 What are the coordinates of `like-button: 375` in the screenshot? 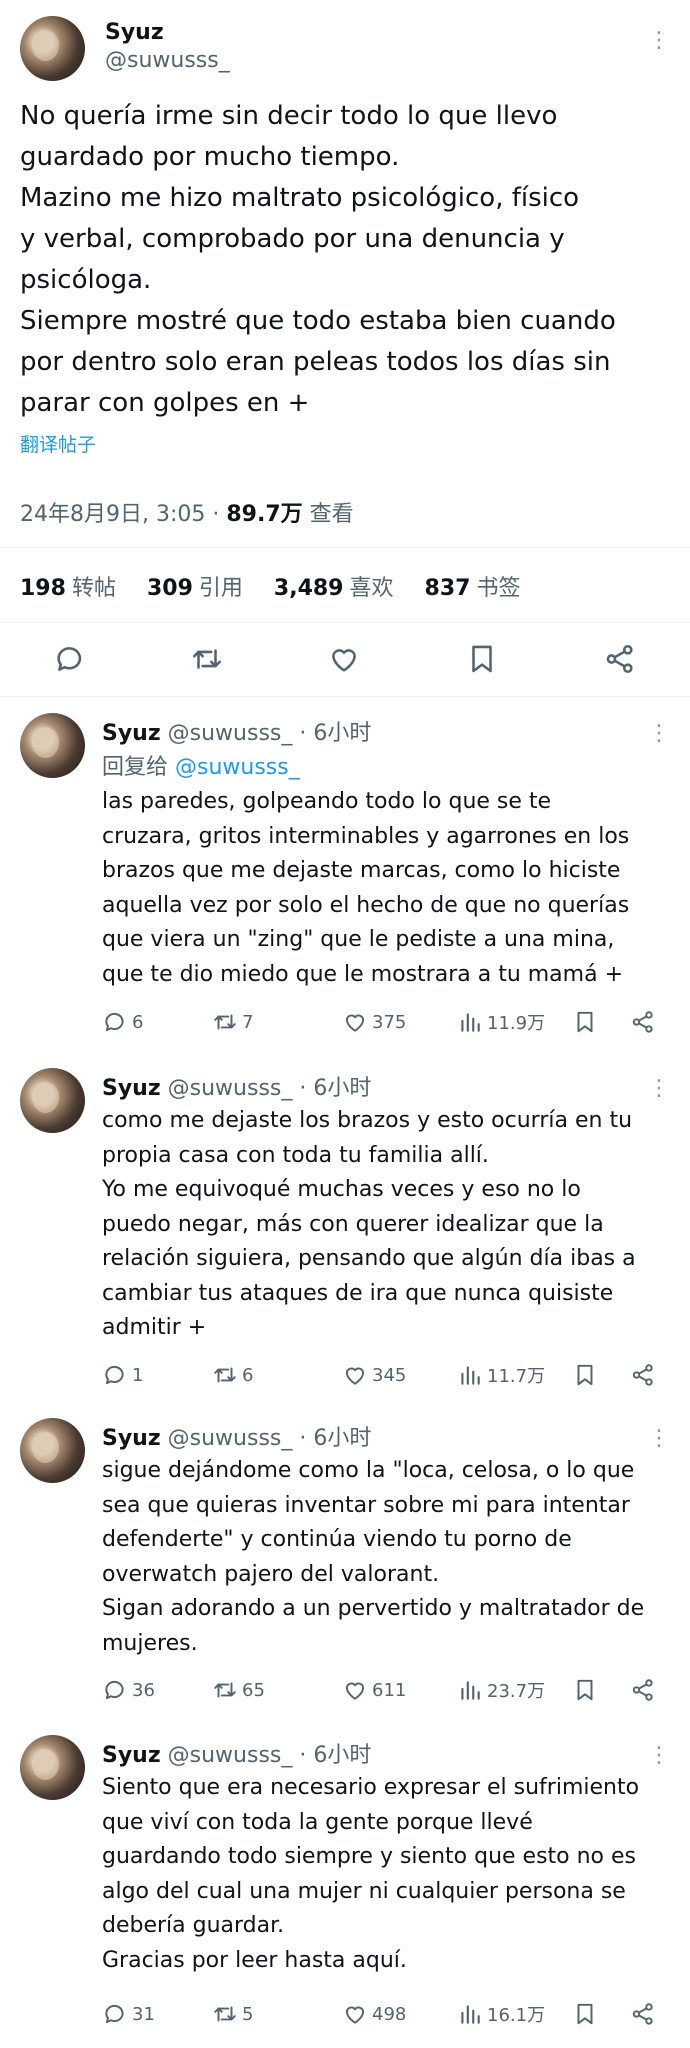 It's located at (374, 1022).